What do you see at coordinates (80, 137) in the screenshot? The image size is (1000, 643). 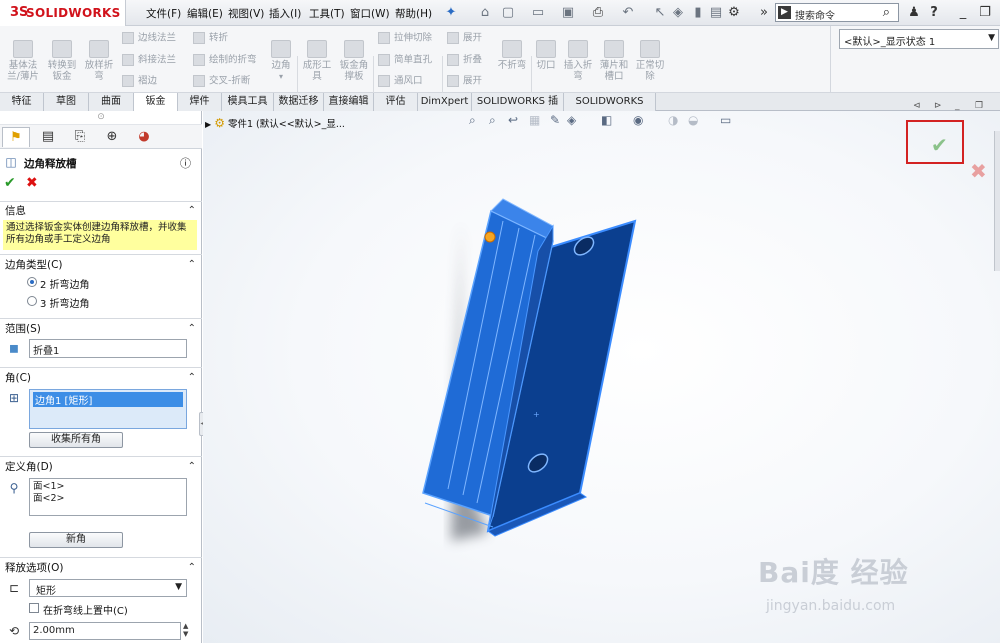 I see `configuration-manager-tab-icon: ⎘` at bounding box center [80, 137].